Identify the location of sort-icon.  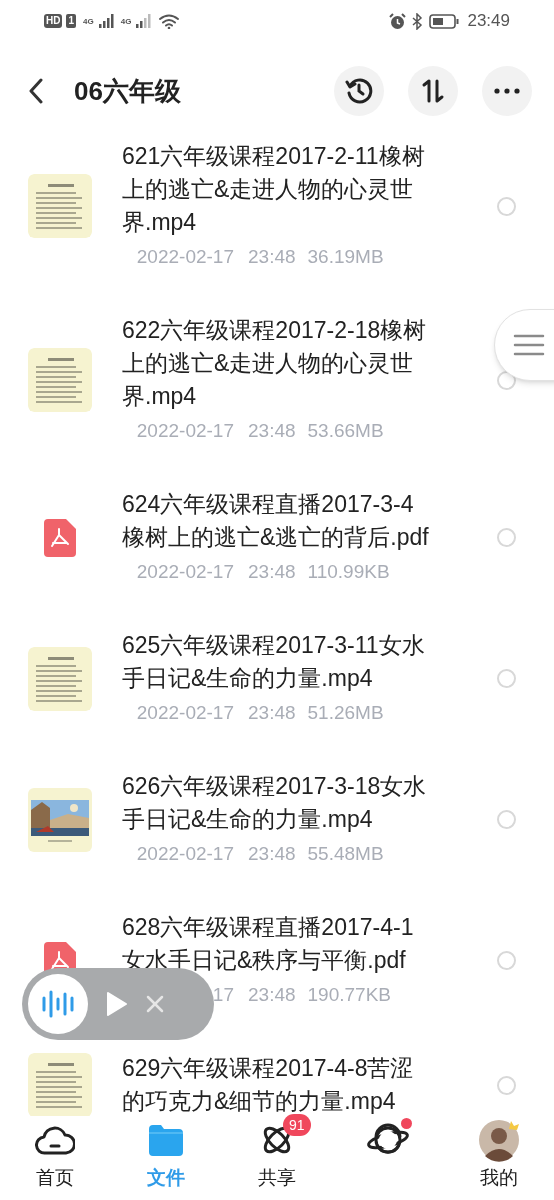
(433, 91).